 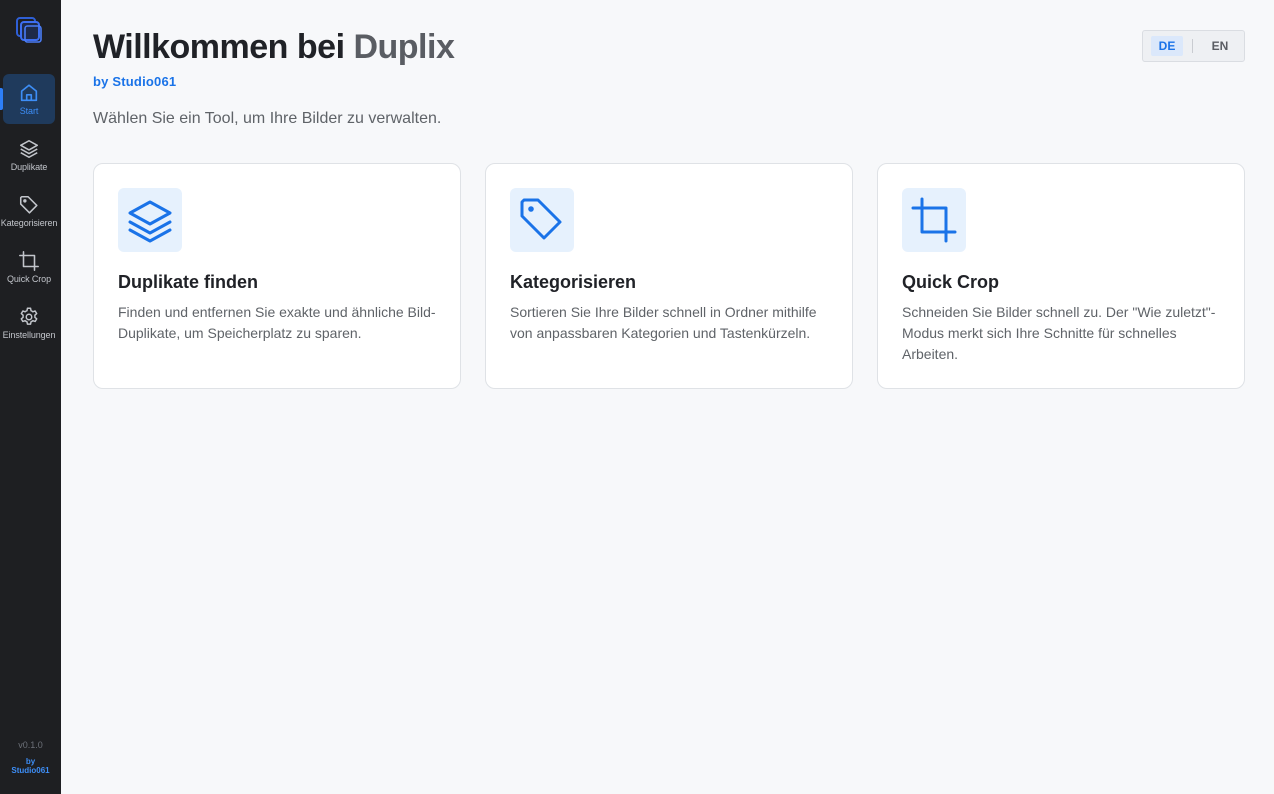 I want to click on sidebar-item-duplikate: Duplikate, so click(x=29, y=155).